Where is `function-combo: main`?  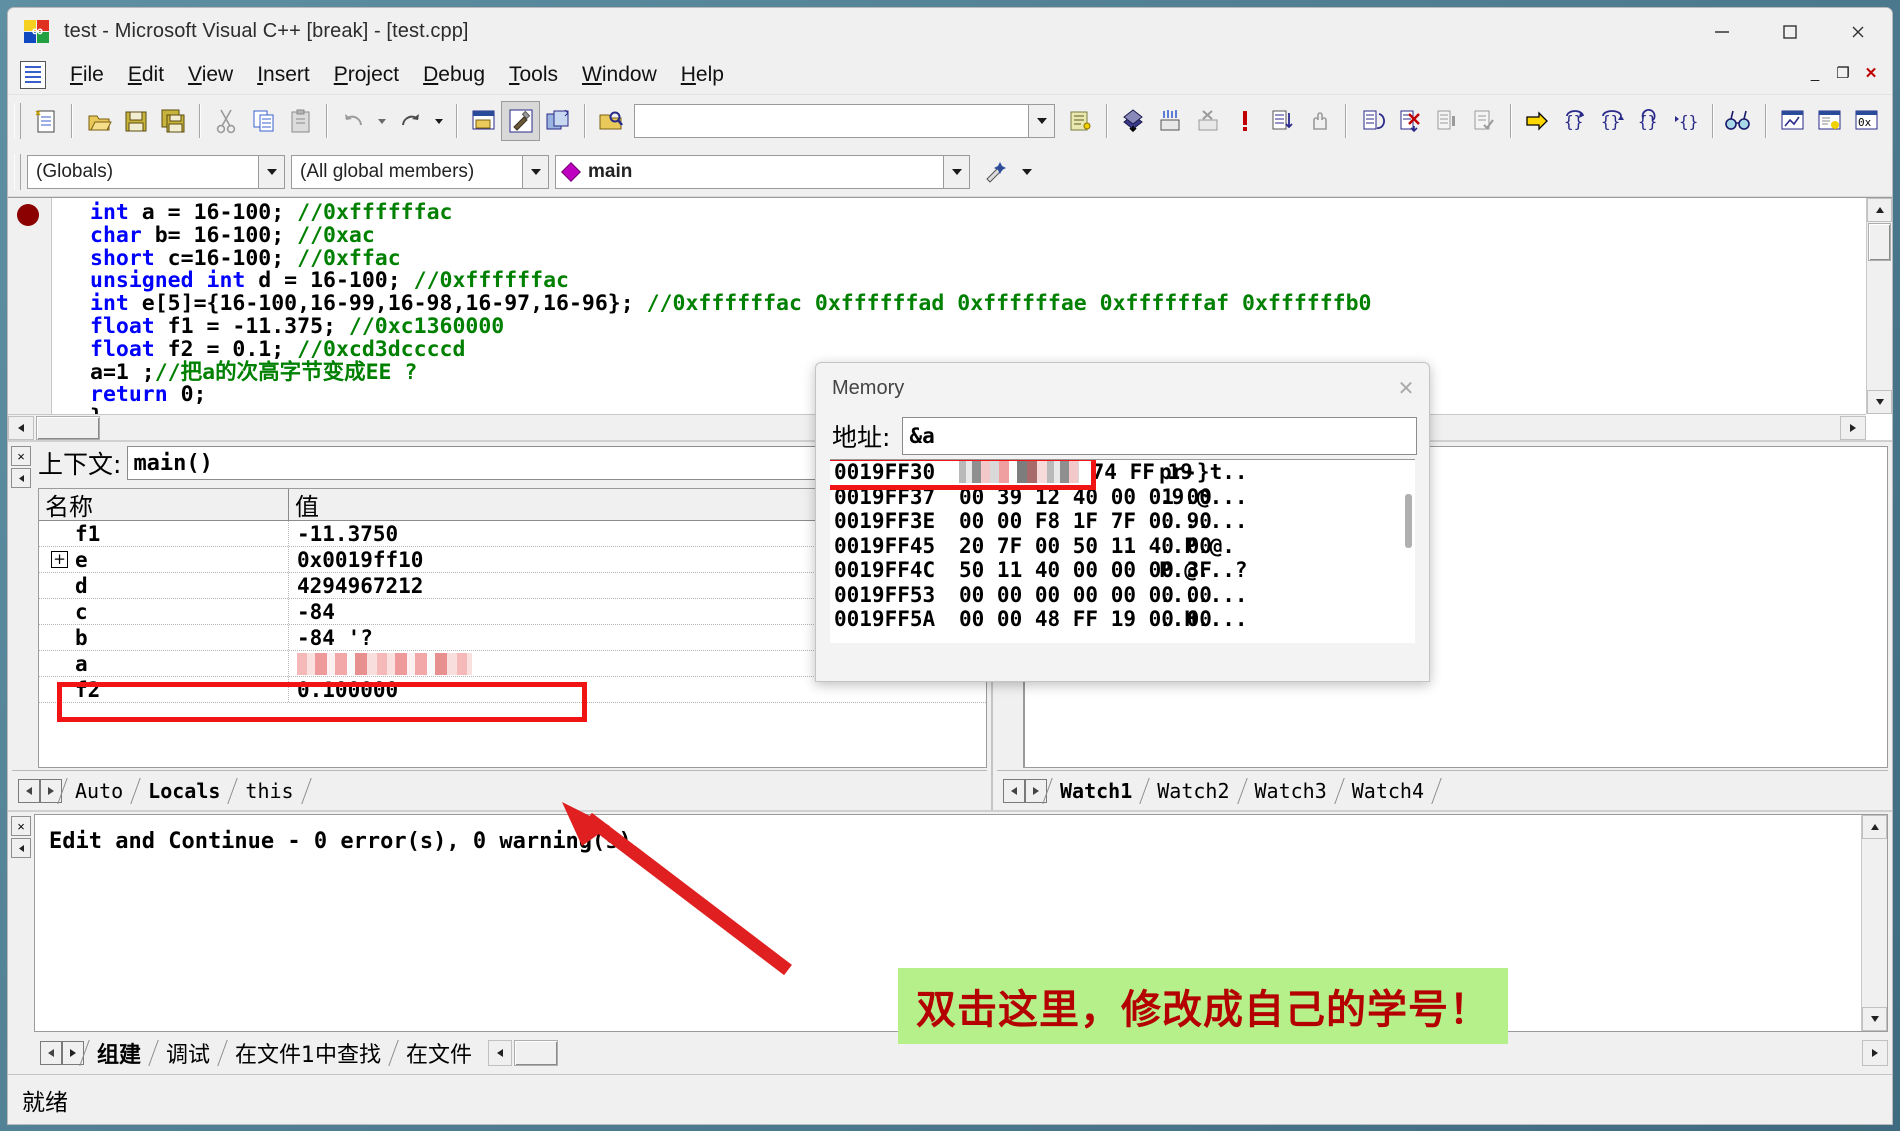 function-combo: main is located at coordinates (762, 171).